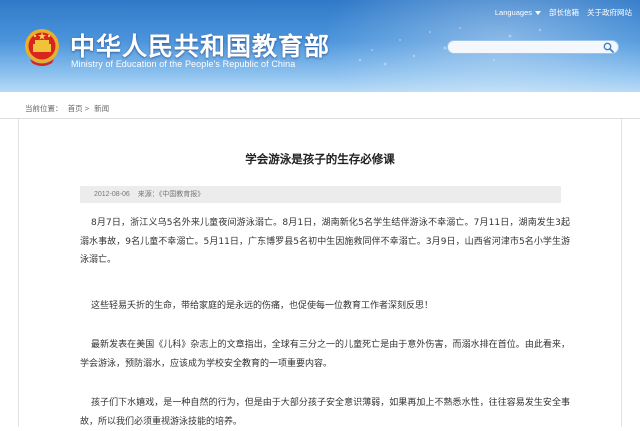  What do you see at coordinates (513, 12) in the screenshot?
I see `languages-label: Languages` at bounding box center [513, 12].